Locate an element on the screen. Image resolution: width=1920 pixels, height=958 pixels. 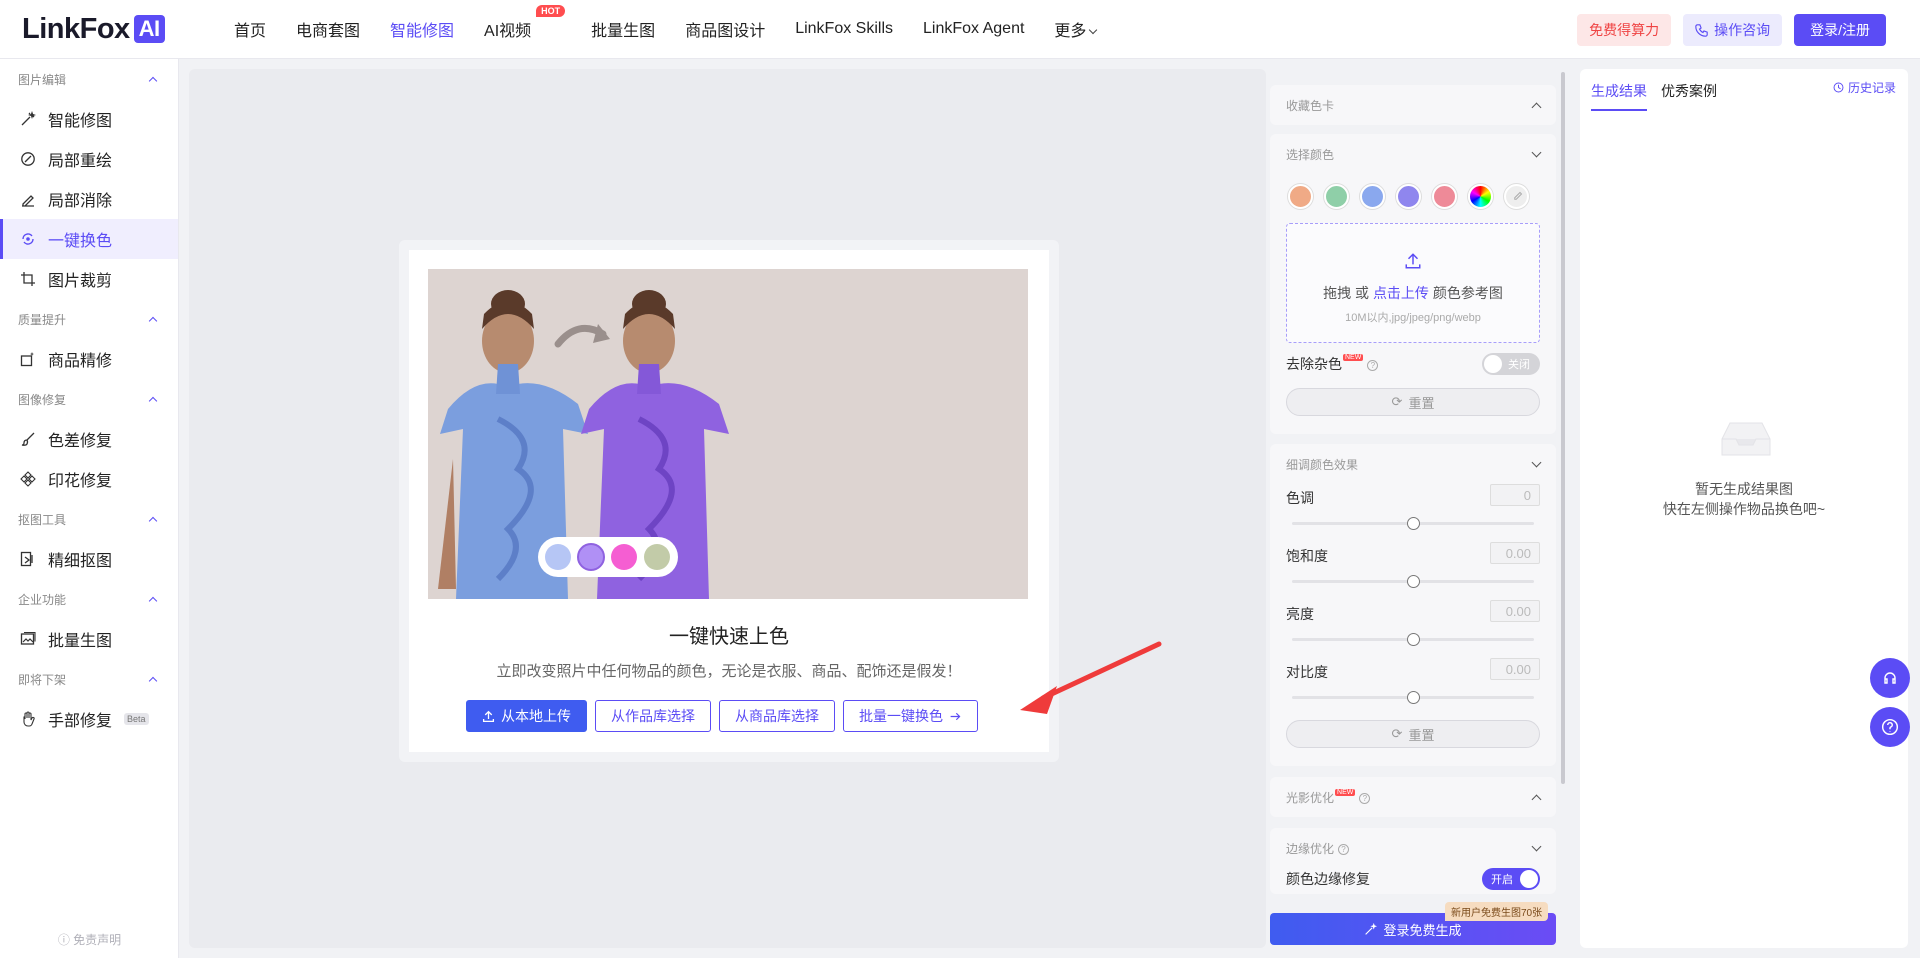
sidebar-section-image-edit: 图片编辑 is located at coordinates (89, 79).